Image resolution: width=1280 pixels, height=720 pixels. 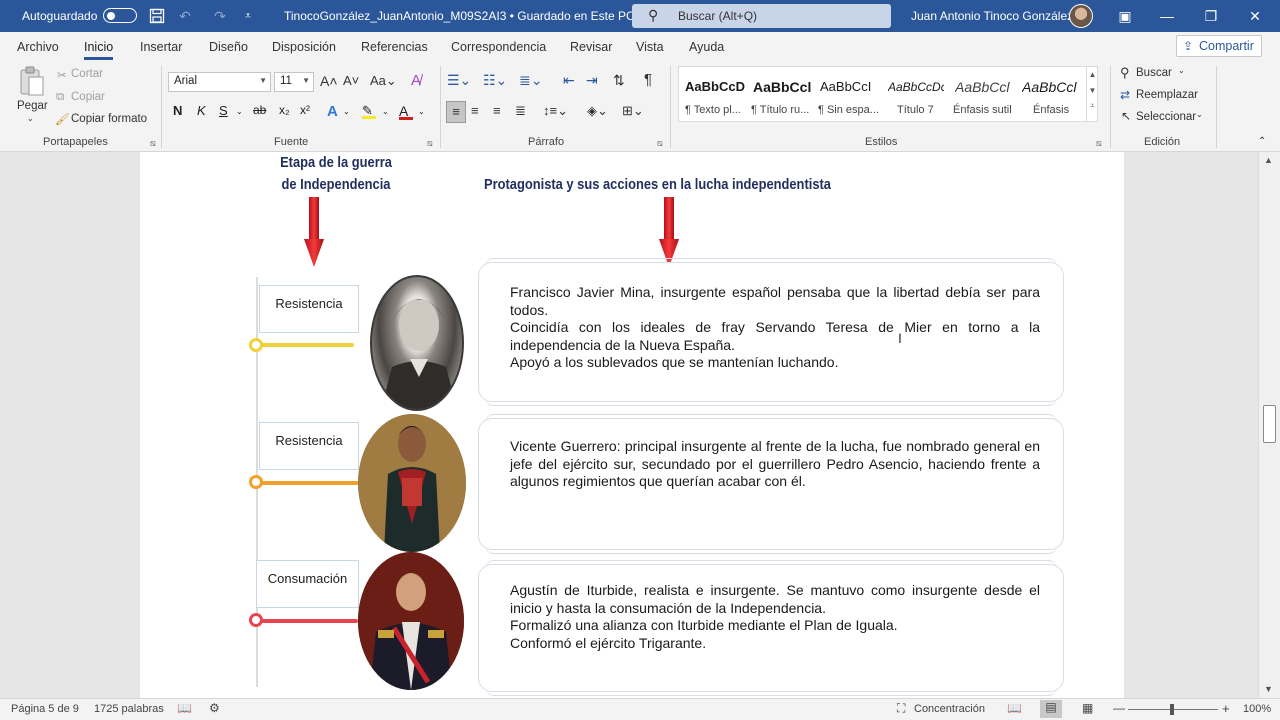 What do you see at coordinates (1092, 90) in the screenshot?
I see `chevron-down-icon: ▼` at bounding box center [1092, 90].